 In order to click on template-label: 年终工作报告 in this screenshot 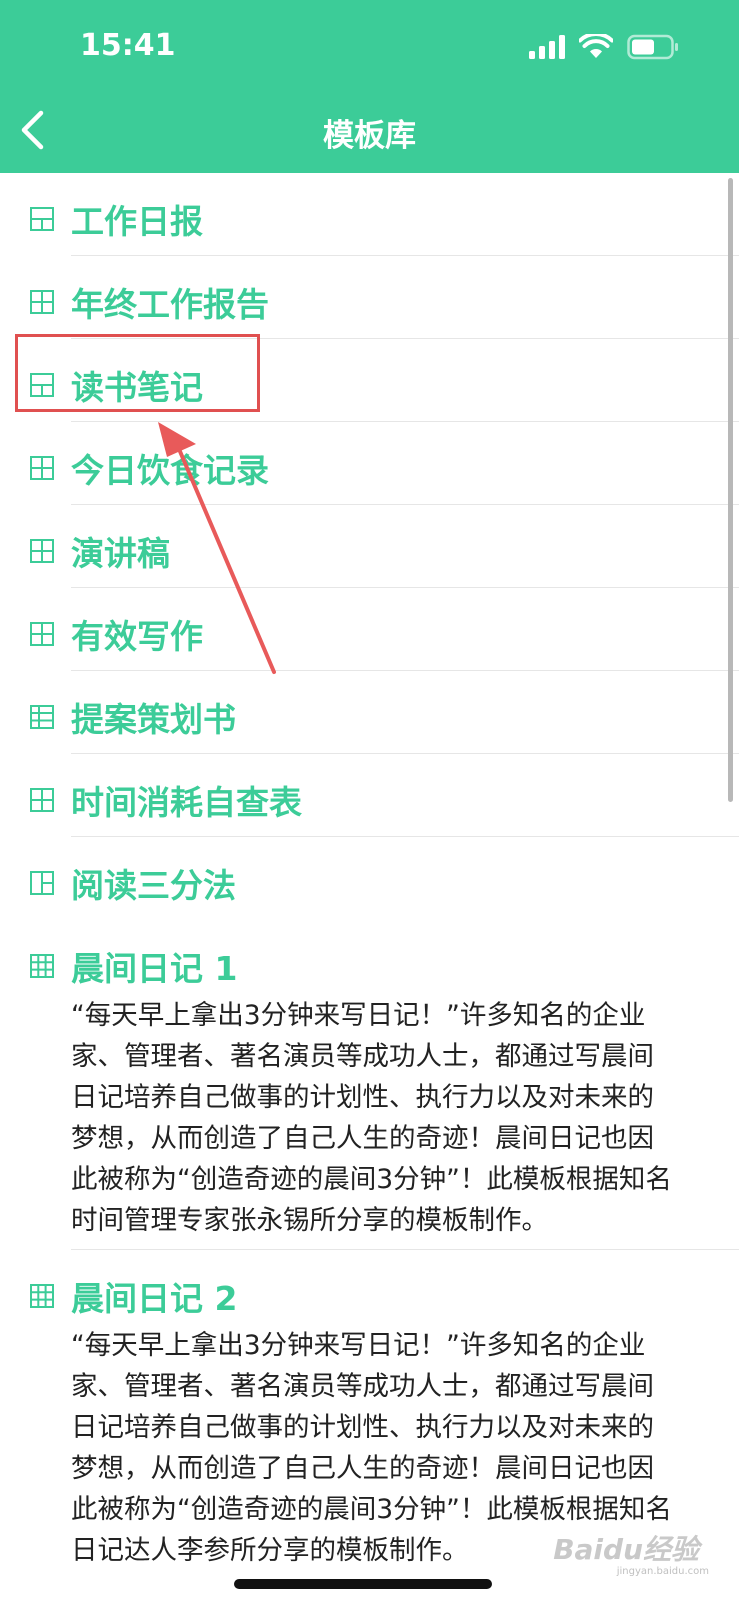, I will do `click(170, 304)`.